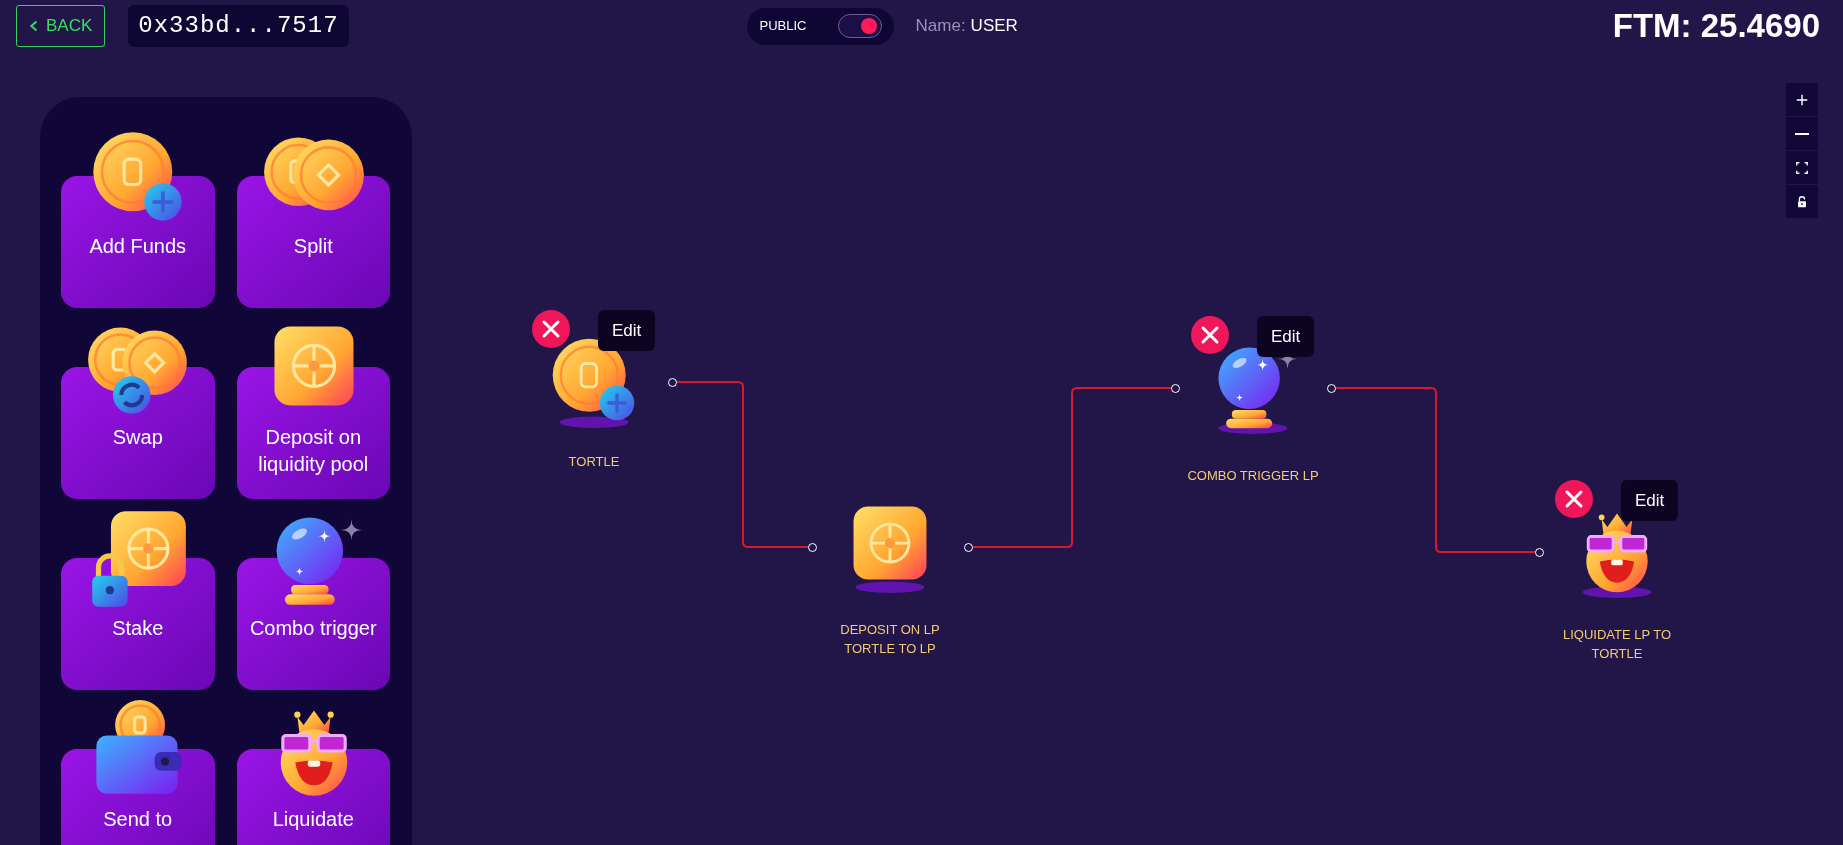 This screenshot has width=1843, height=845. What do you see at coordinates (594, 462) in the screenshot?
I see `node-label: TORTLE` at bounding box center [594, 462].